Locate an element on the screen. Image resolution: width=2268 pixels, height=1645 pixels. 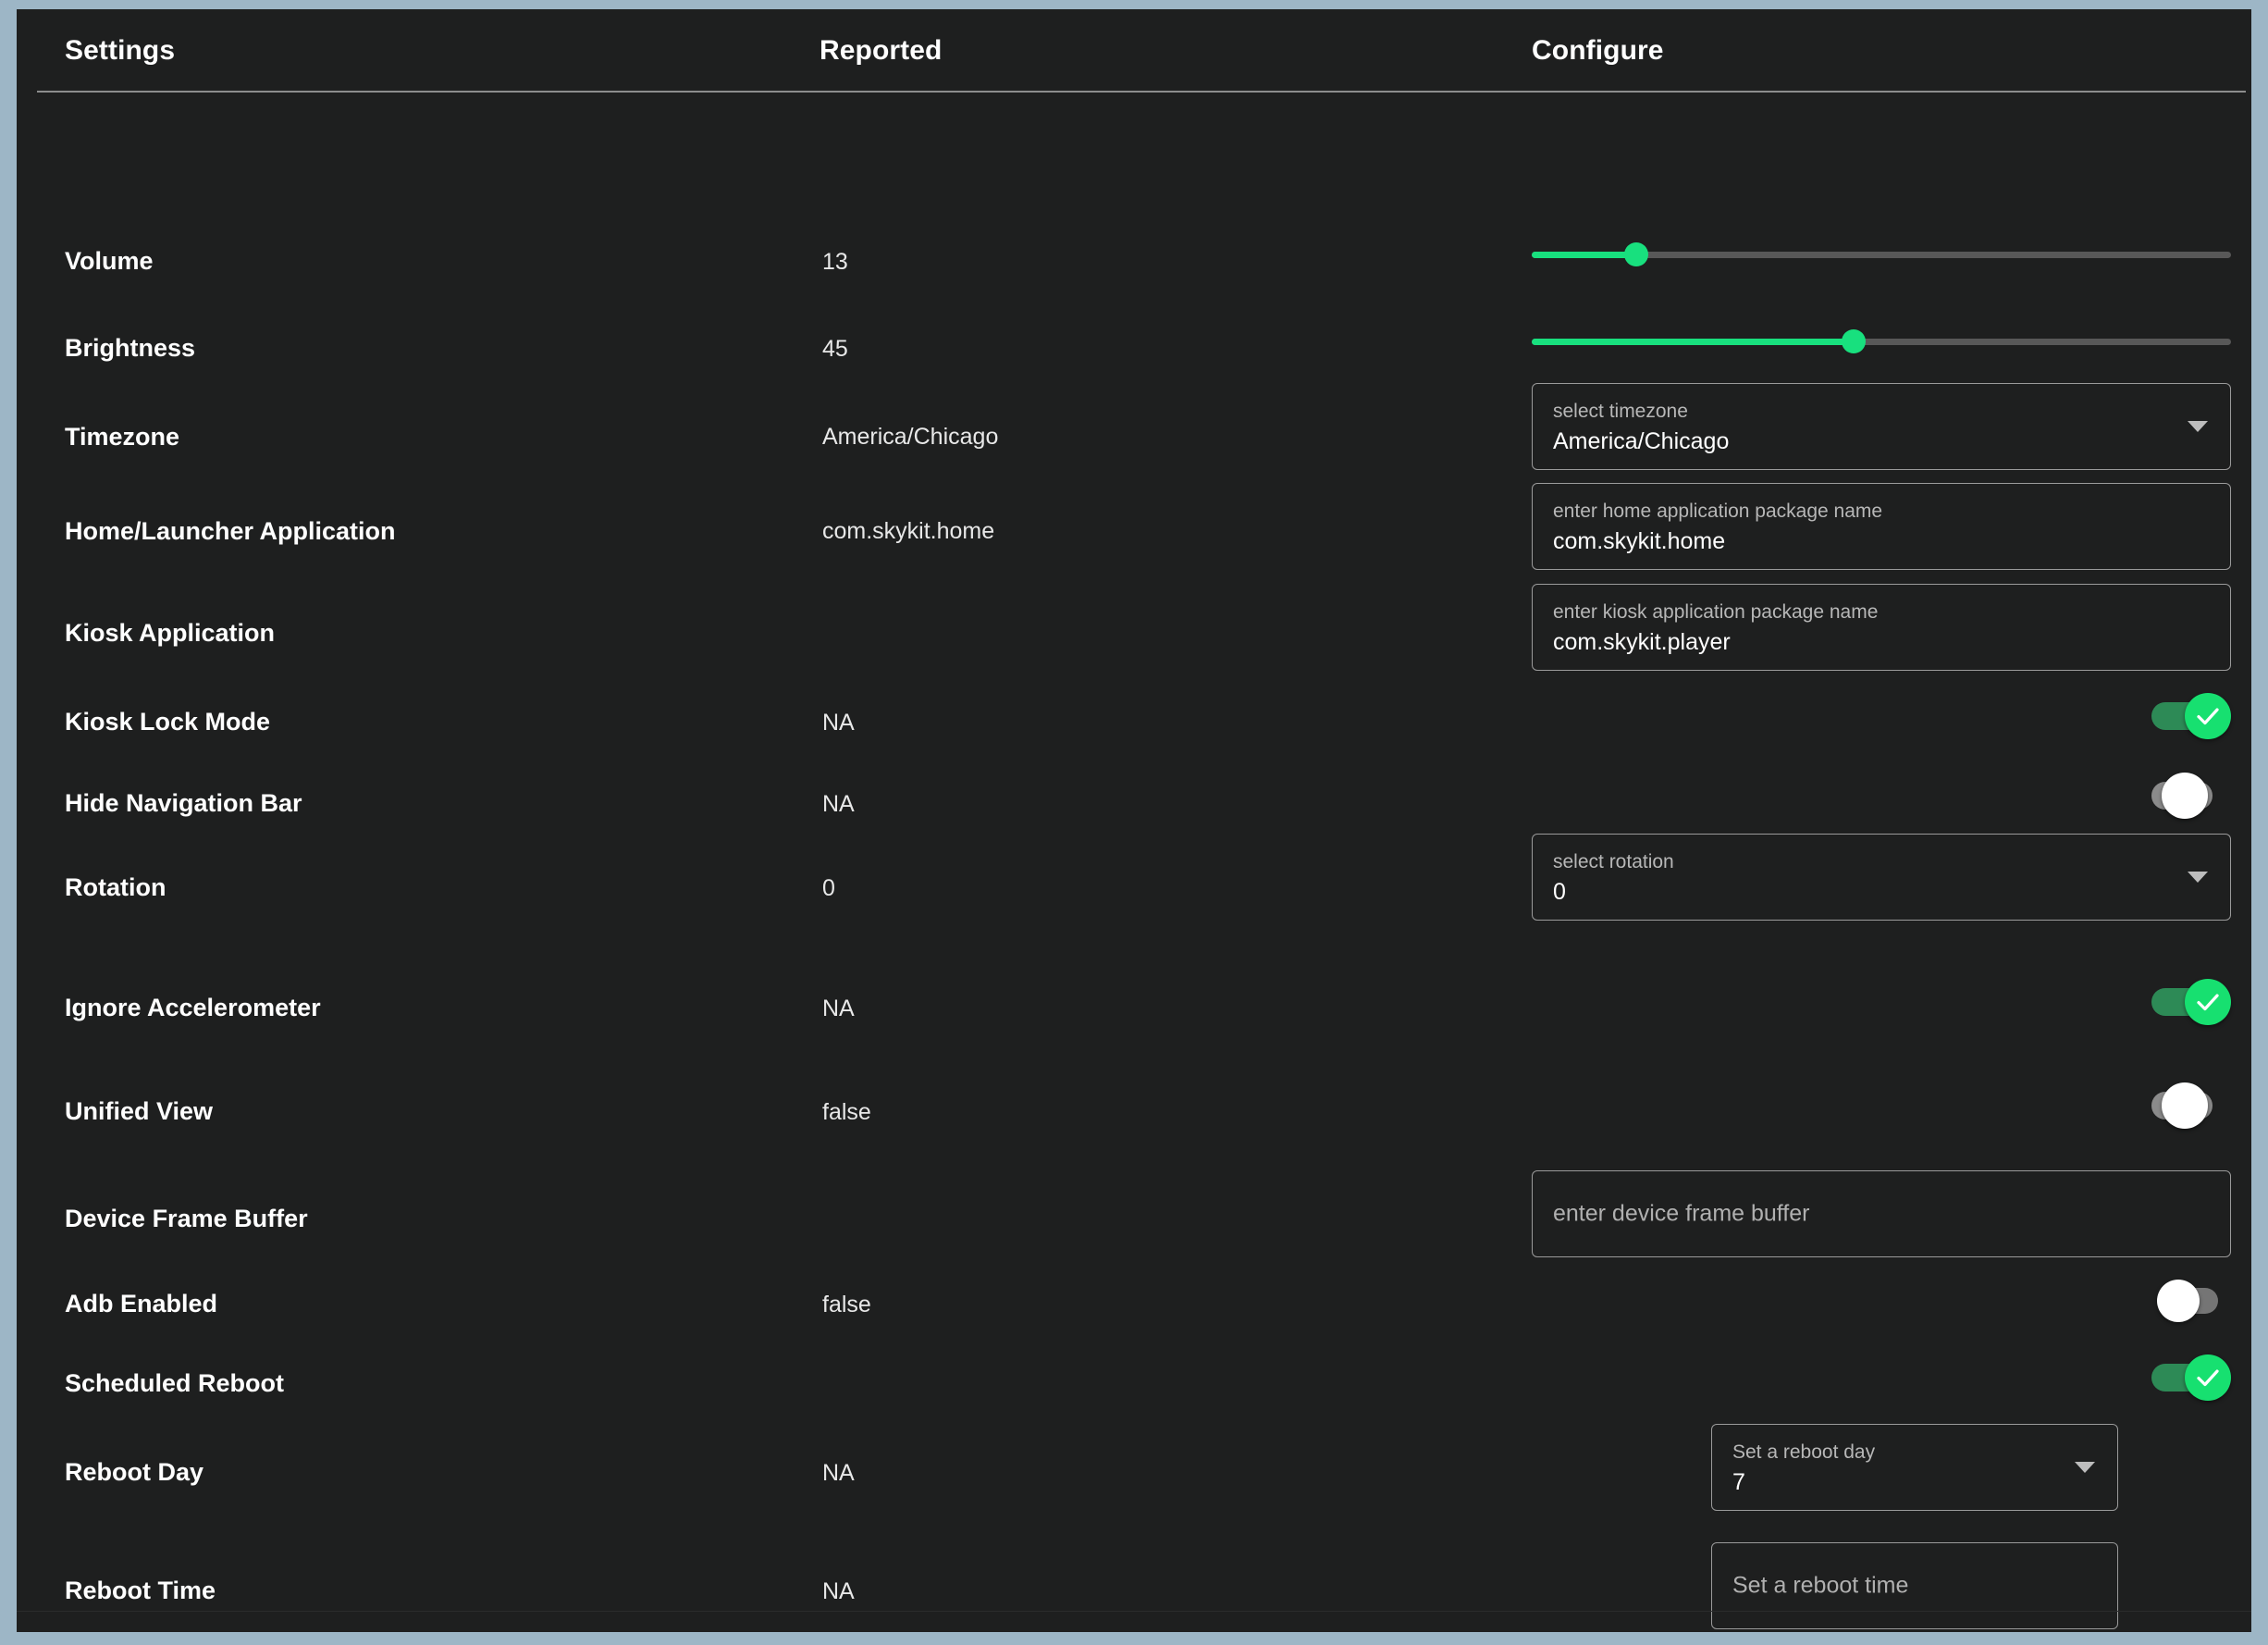
row-label-reboot-time: Reboot Time is located at coordinates (140, 1591).